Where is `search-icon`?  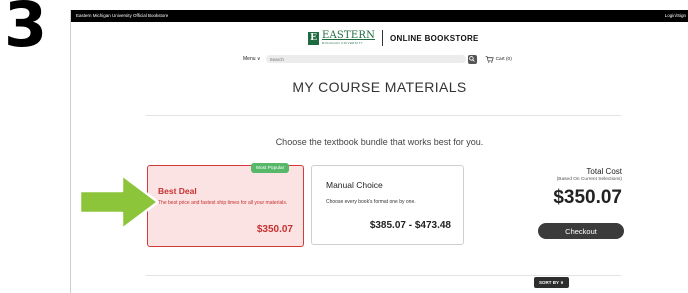 search-icon is located at coordinates (472, 59).